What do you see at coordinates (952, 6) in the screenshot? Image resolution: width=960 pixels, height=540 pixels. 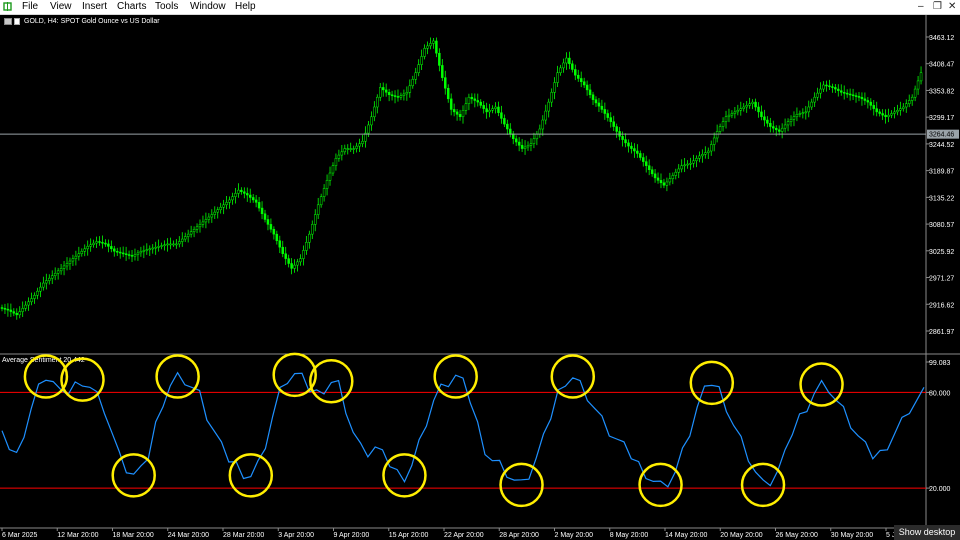 I see `close-icon: ✕` at bounding box center [952, 6].